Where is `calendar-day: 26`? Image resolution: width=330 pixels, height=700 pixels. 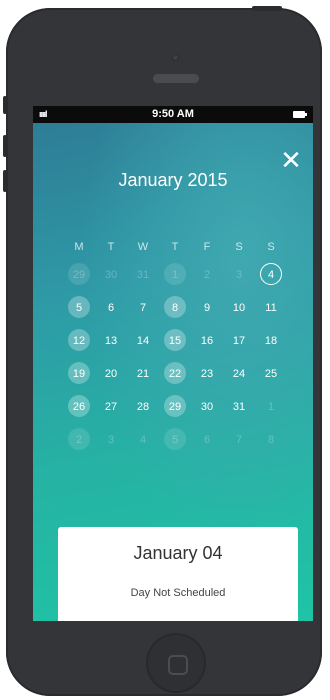 calendar-day: 26 is located at coordinates (79, 406).